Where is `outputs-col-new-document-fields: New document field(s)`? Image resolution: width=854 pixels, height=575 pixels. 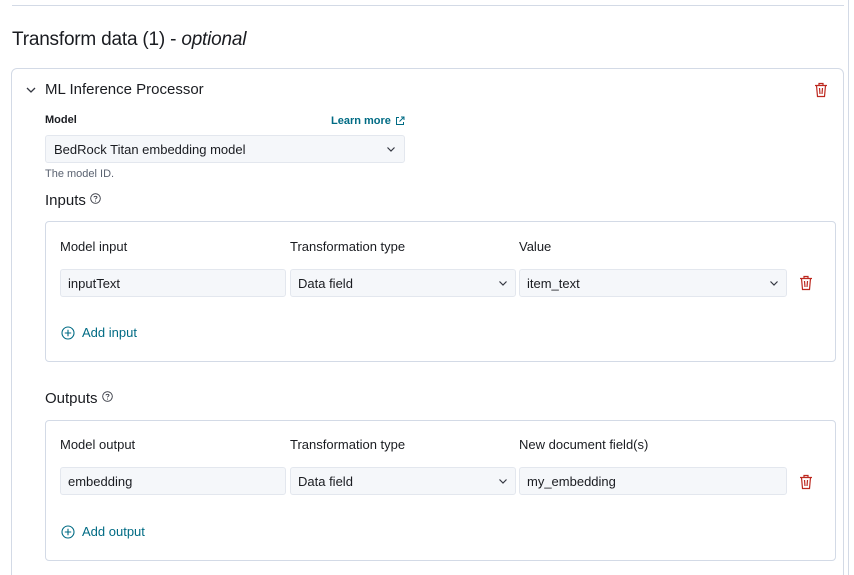
outputs-col-new-document-fields: New document field(s) is located at coordinates (584, 444).